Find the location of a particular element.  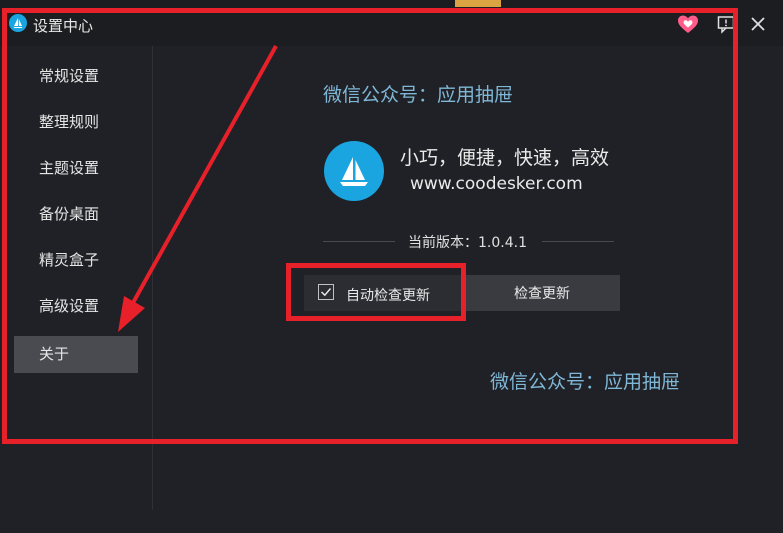

sidebar-item-backup: 备份桌面 is located at coordinates (76, 214).